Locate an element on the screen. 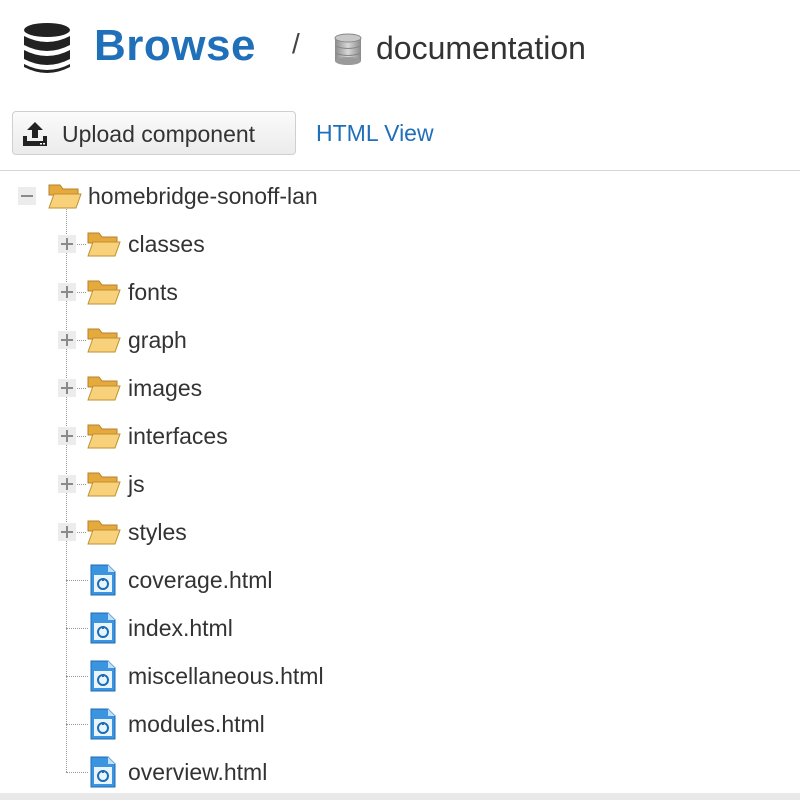 Image resolution: width=800 pixels, height=800 pixels. collapse-toggle is located at coordinates (27, 196).